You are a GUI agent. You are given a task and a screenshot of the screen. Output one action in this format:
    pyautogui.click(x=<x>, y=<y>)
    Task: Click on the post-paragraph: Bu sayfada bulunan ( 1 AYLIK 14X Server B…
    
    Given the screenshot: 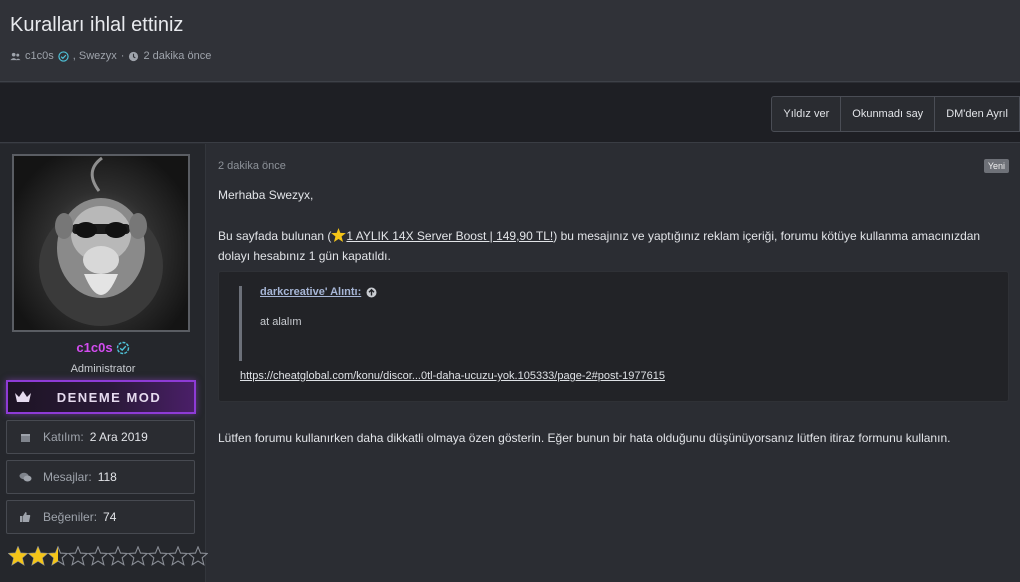 What is the action you would take?
    pyautogui.click(x=613, y=246)
    